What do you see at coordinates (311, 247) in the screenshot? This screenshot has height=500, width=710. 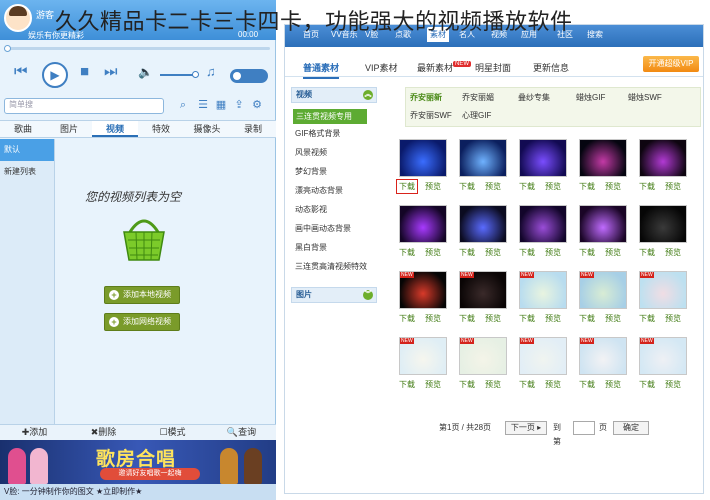 I see `video-subcategory-item: 黑白背景` at bounding box center [311, 247].